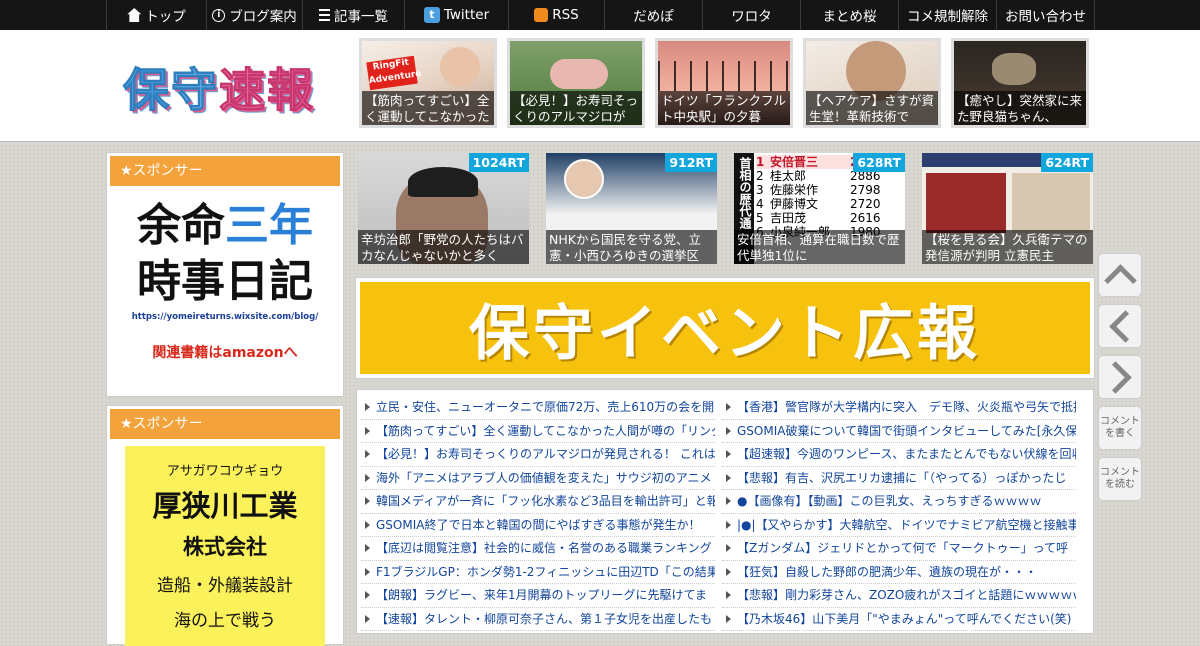  I want to click on header-article-card-armadillo: 【必見！】お寿司そっくりのアルマジロが, so click(576, 83).